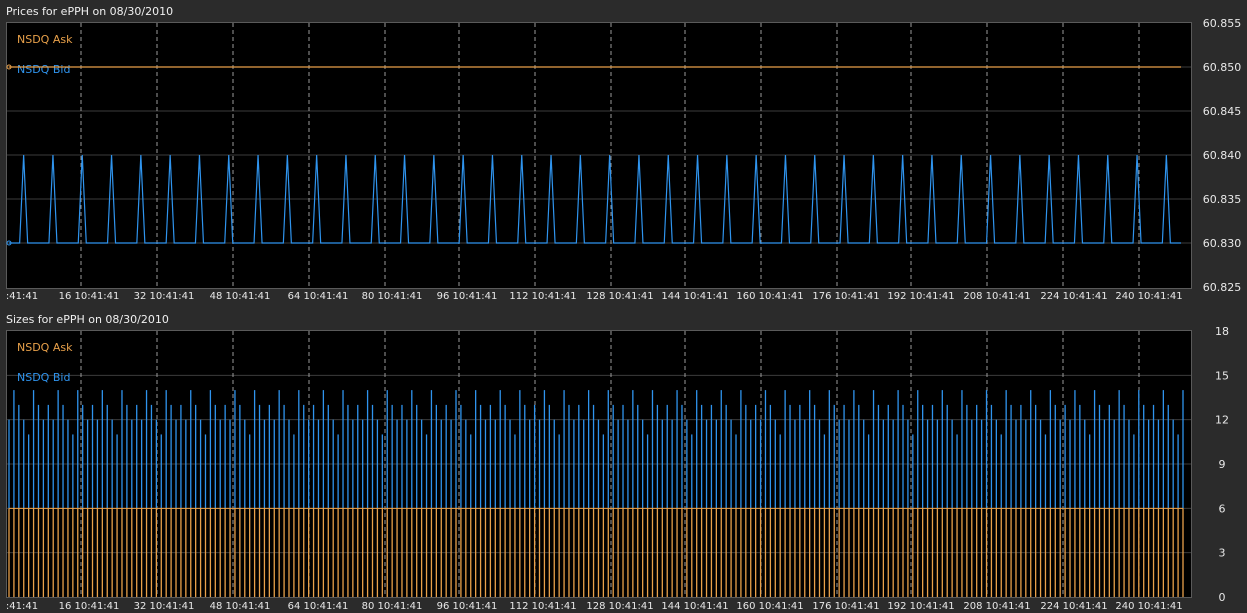 This screenshot has height=613, width=1247. What do you see at coordinates (1222, 331) in the screenshot?
I see `y-tick-label: 18` at bounding box center [1222, 331].